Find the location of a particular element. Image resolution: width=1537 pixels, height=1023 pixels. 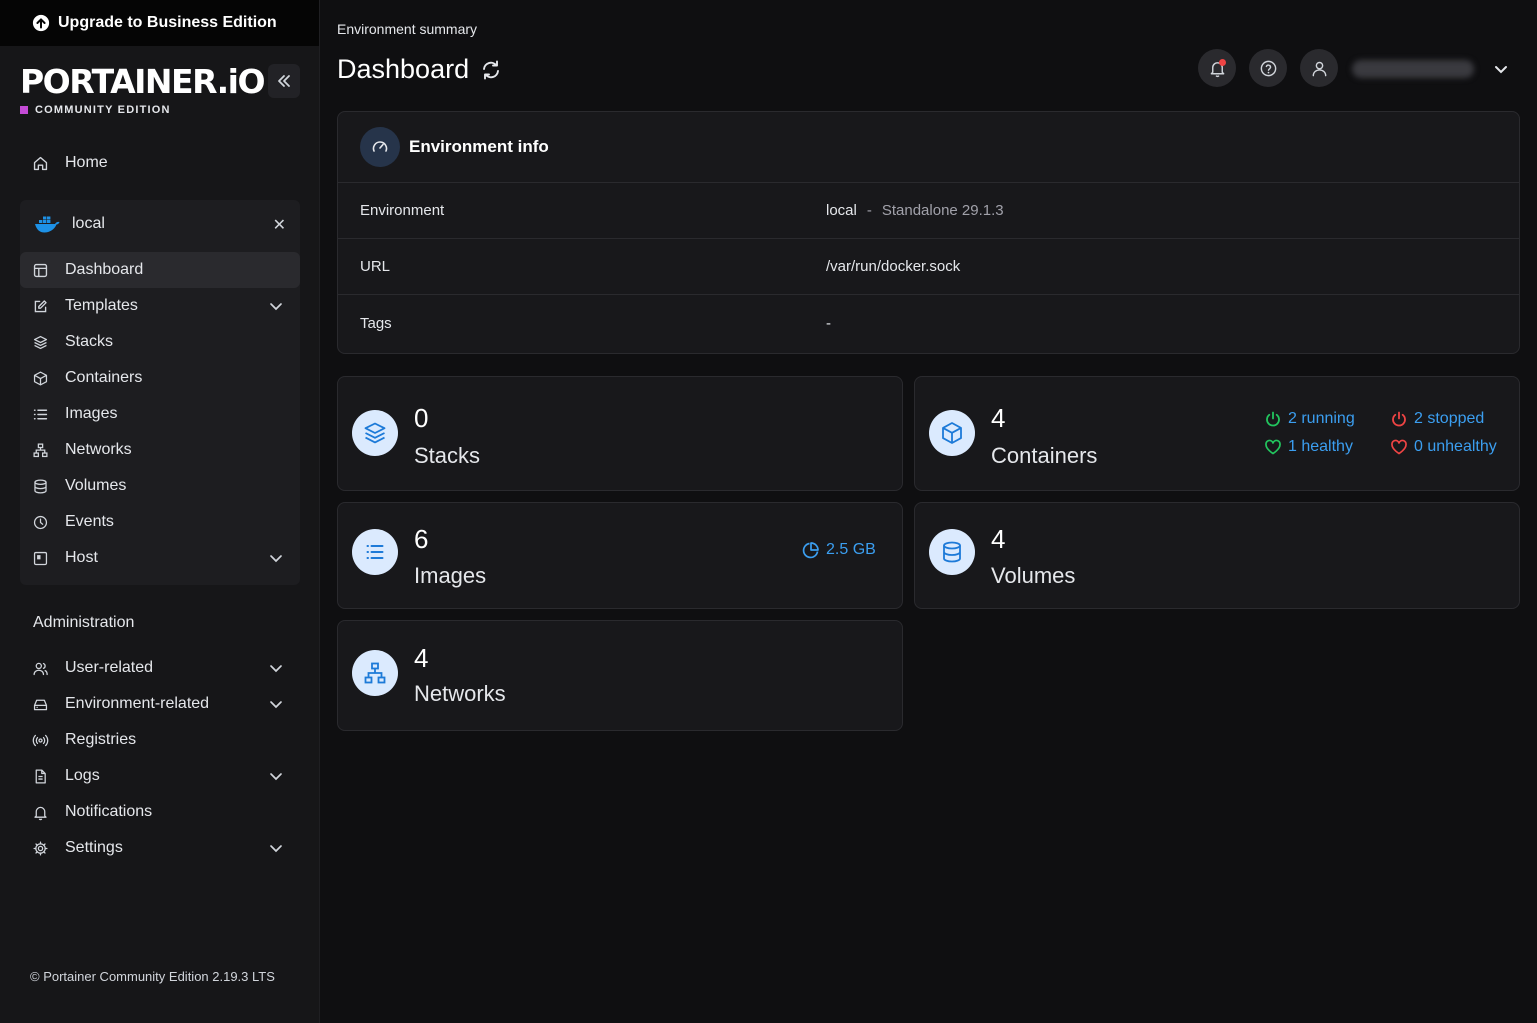

layers-icon is located at coordinates (40, 342).